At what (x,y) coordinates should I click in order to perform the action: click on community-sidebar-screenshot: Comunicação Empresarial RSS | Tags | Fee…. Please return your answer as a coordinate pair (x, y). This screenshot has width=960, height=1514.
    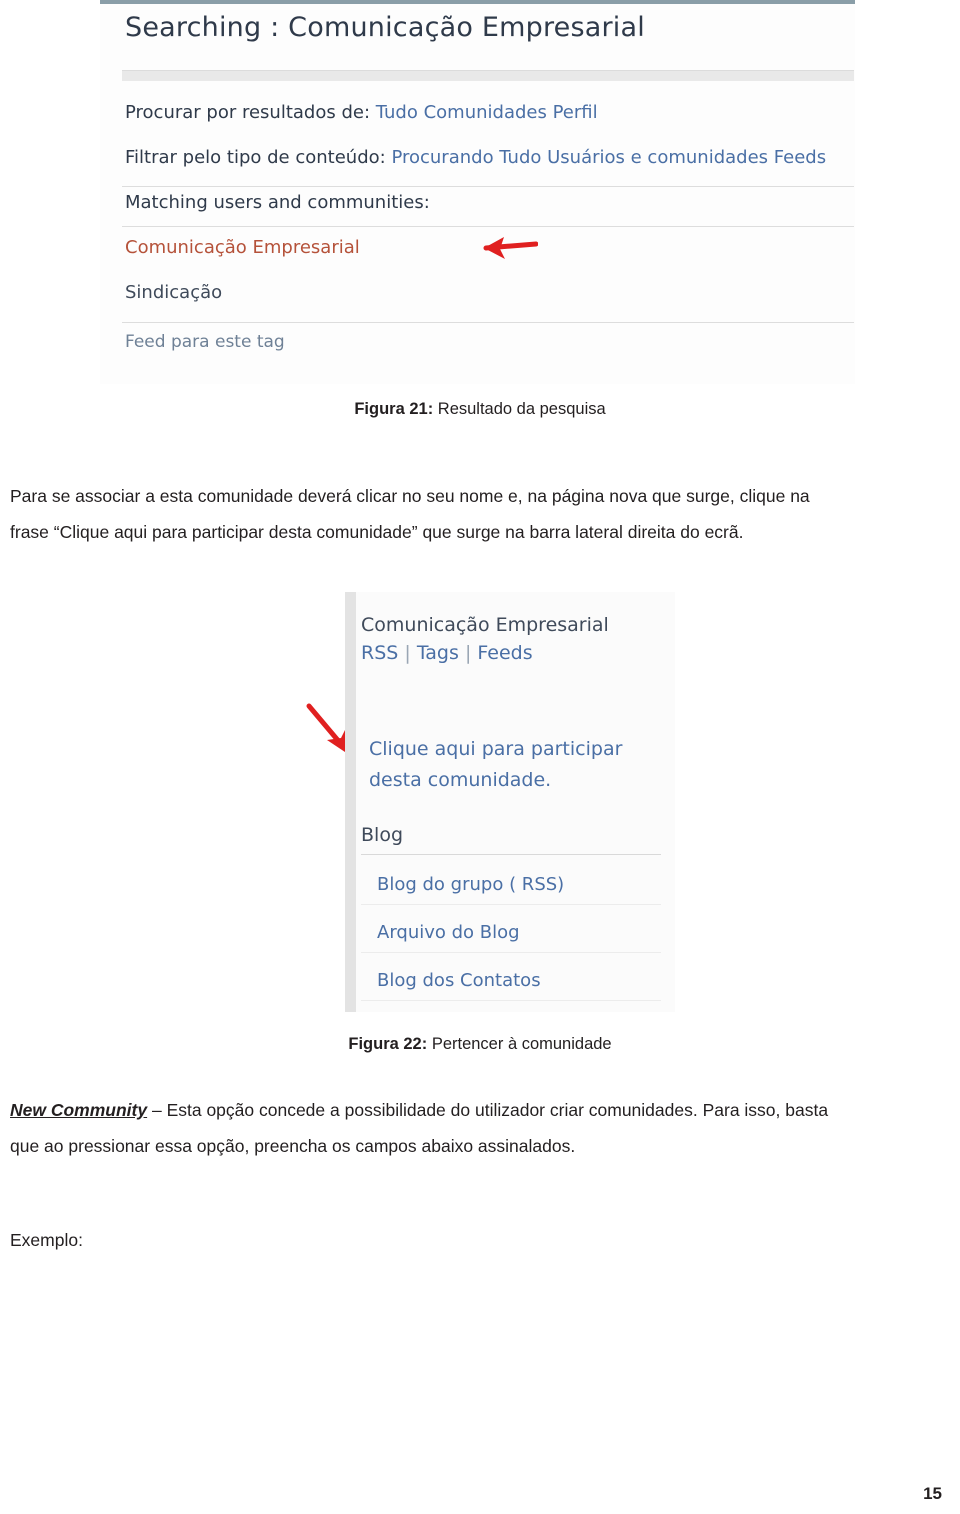
    Looking at the image, I should click on (510, 802).